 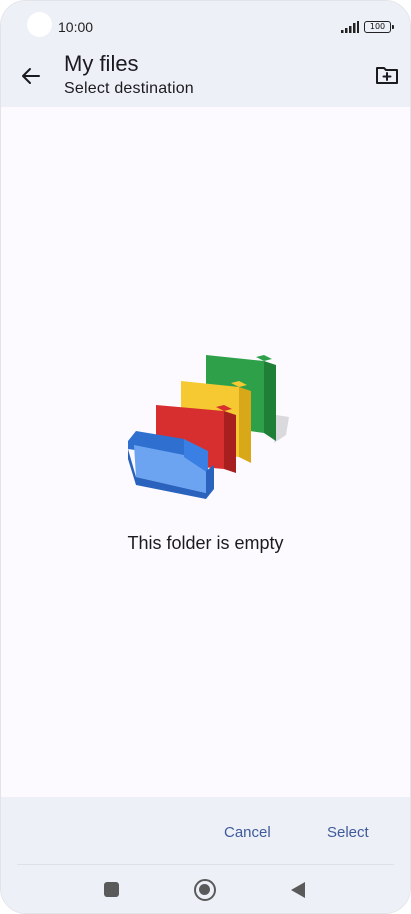 What do you see at coordinates (205, 855) in the screenshot?
I see `bottom-action-bar: Cancel Select` at bounding box center [205, 855].